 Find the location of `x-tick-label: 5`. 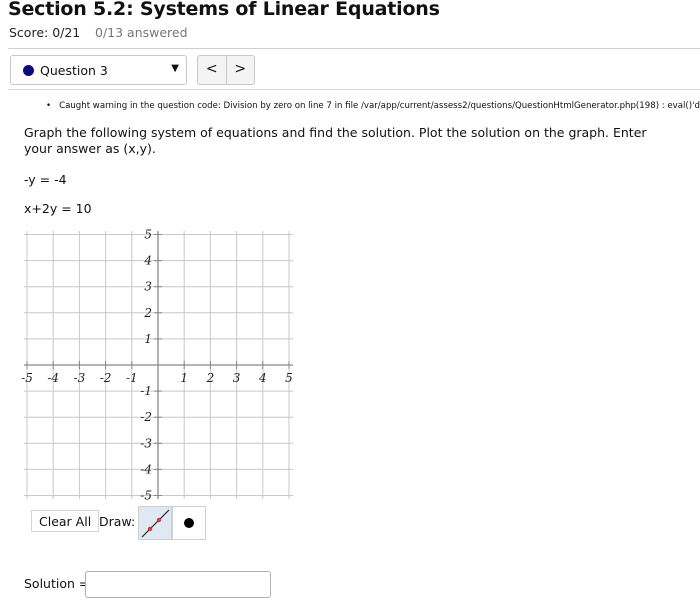

x-tick-label: 5 is located at coordinates (289, 378).